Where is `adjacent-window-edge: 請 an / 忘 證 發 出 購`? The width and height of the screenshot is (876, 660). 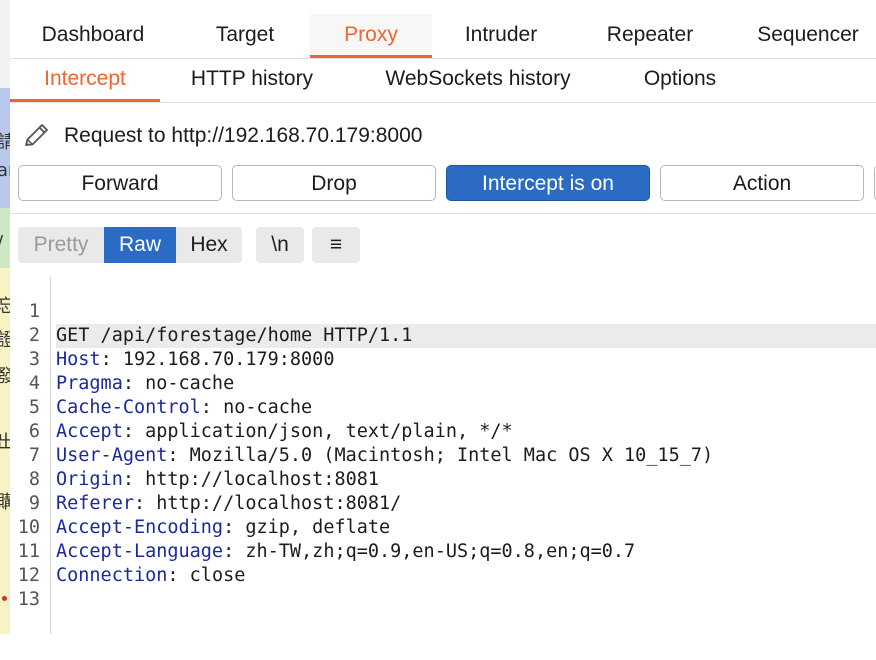 adjacent-window-edge: 請 an / 忘 證 發 出 購 is located at coordinates (5, 317).